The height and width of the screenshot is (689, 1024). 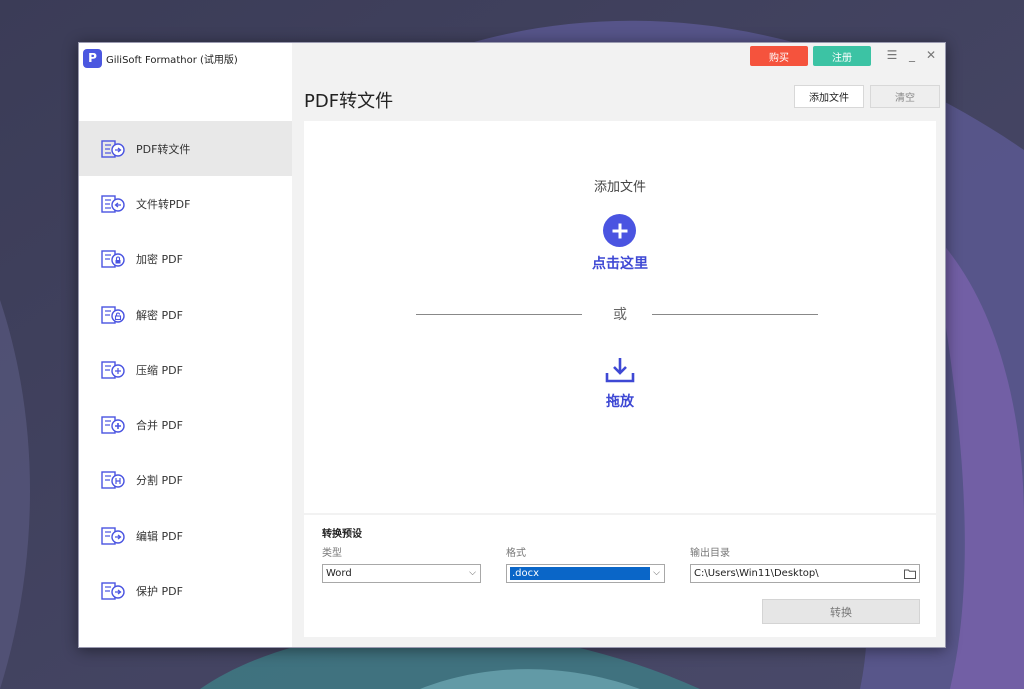 What do you see at coordinates (912, 55) in the screenshot?
I see `minimize-icon: _` at bounding box center [912, 55].